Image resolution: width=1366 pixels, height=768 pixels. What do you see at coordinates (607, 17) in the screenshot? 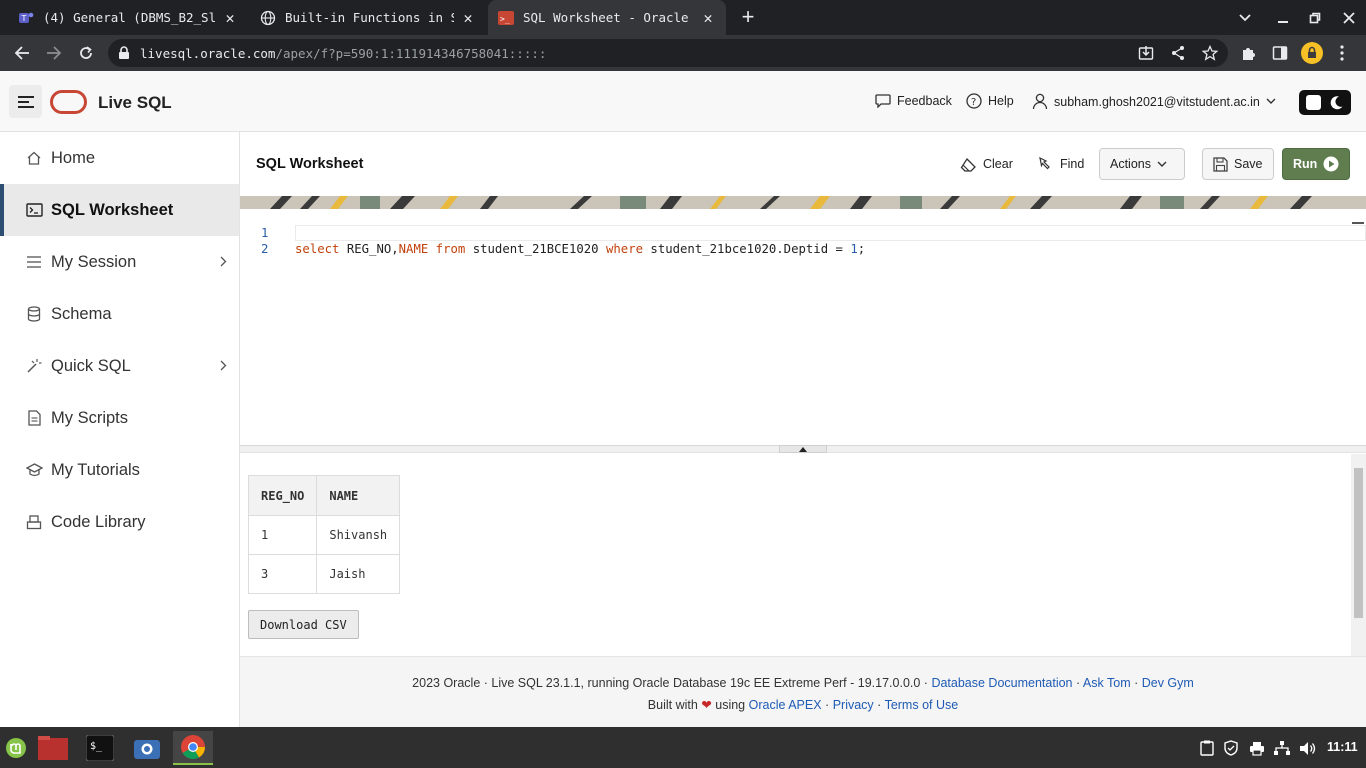
I see `tab-sql-worksheet: >_ SQL Worksheet - Oracle Li ✕` at bounding box center [607, 17].